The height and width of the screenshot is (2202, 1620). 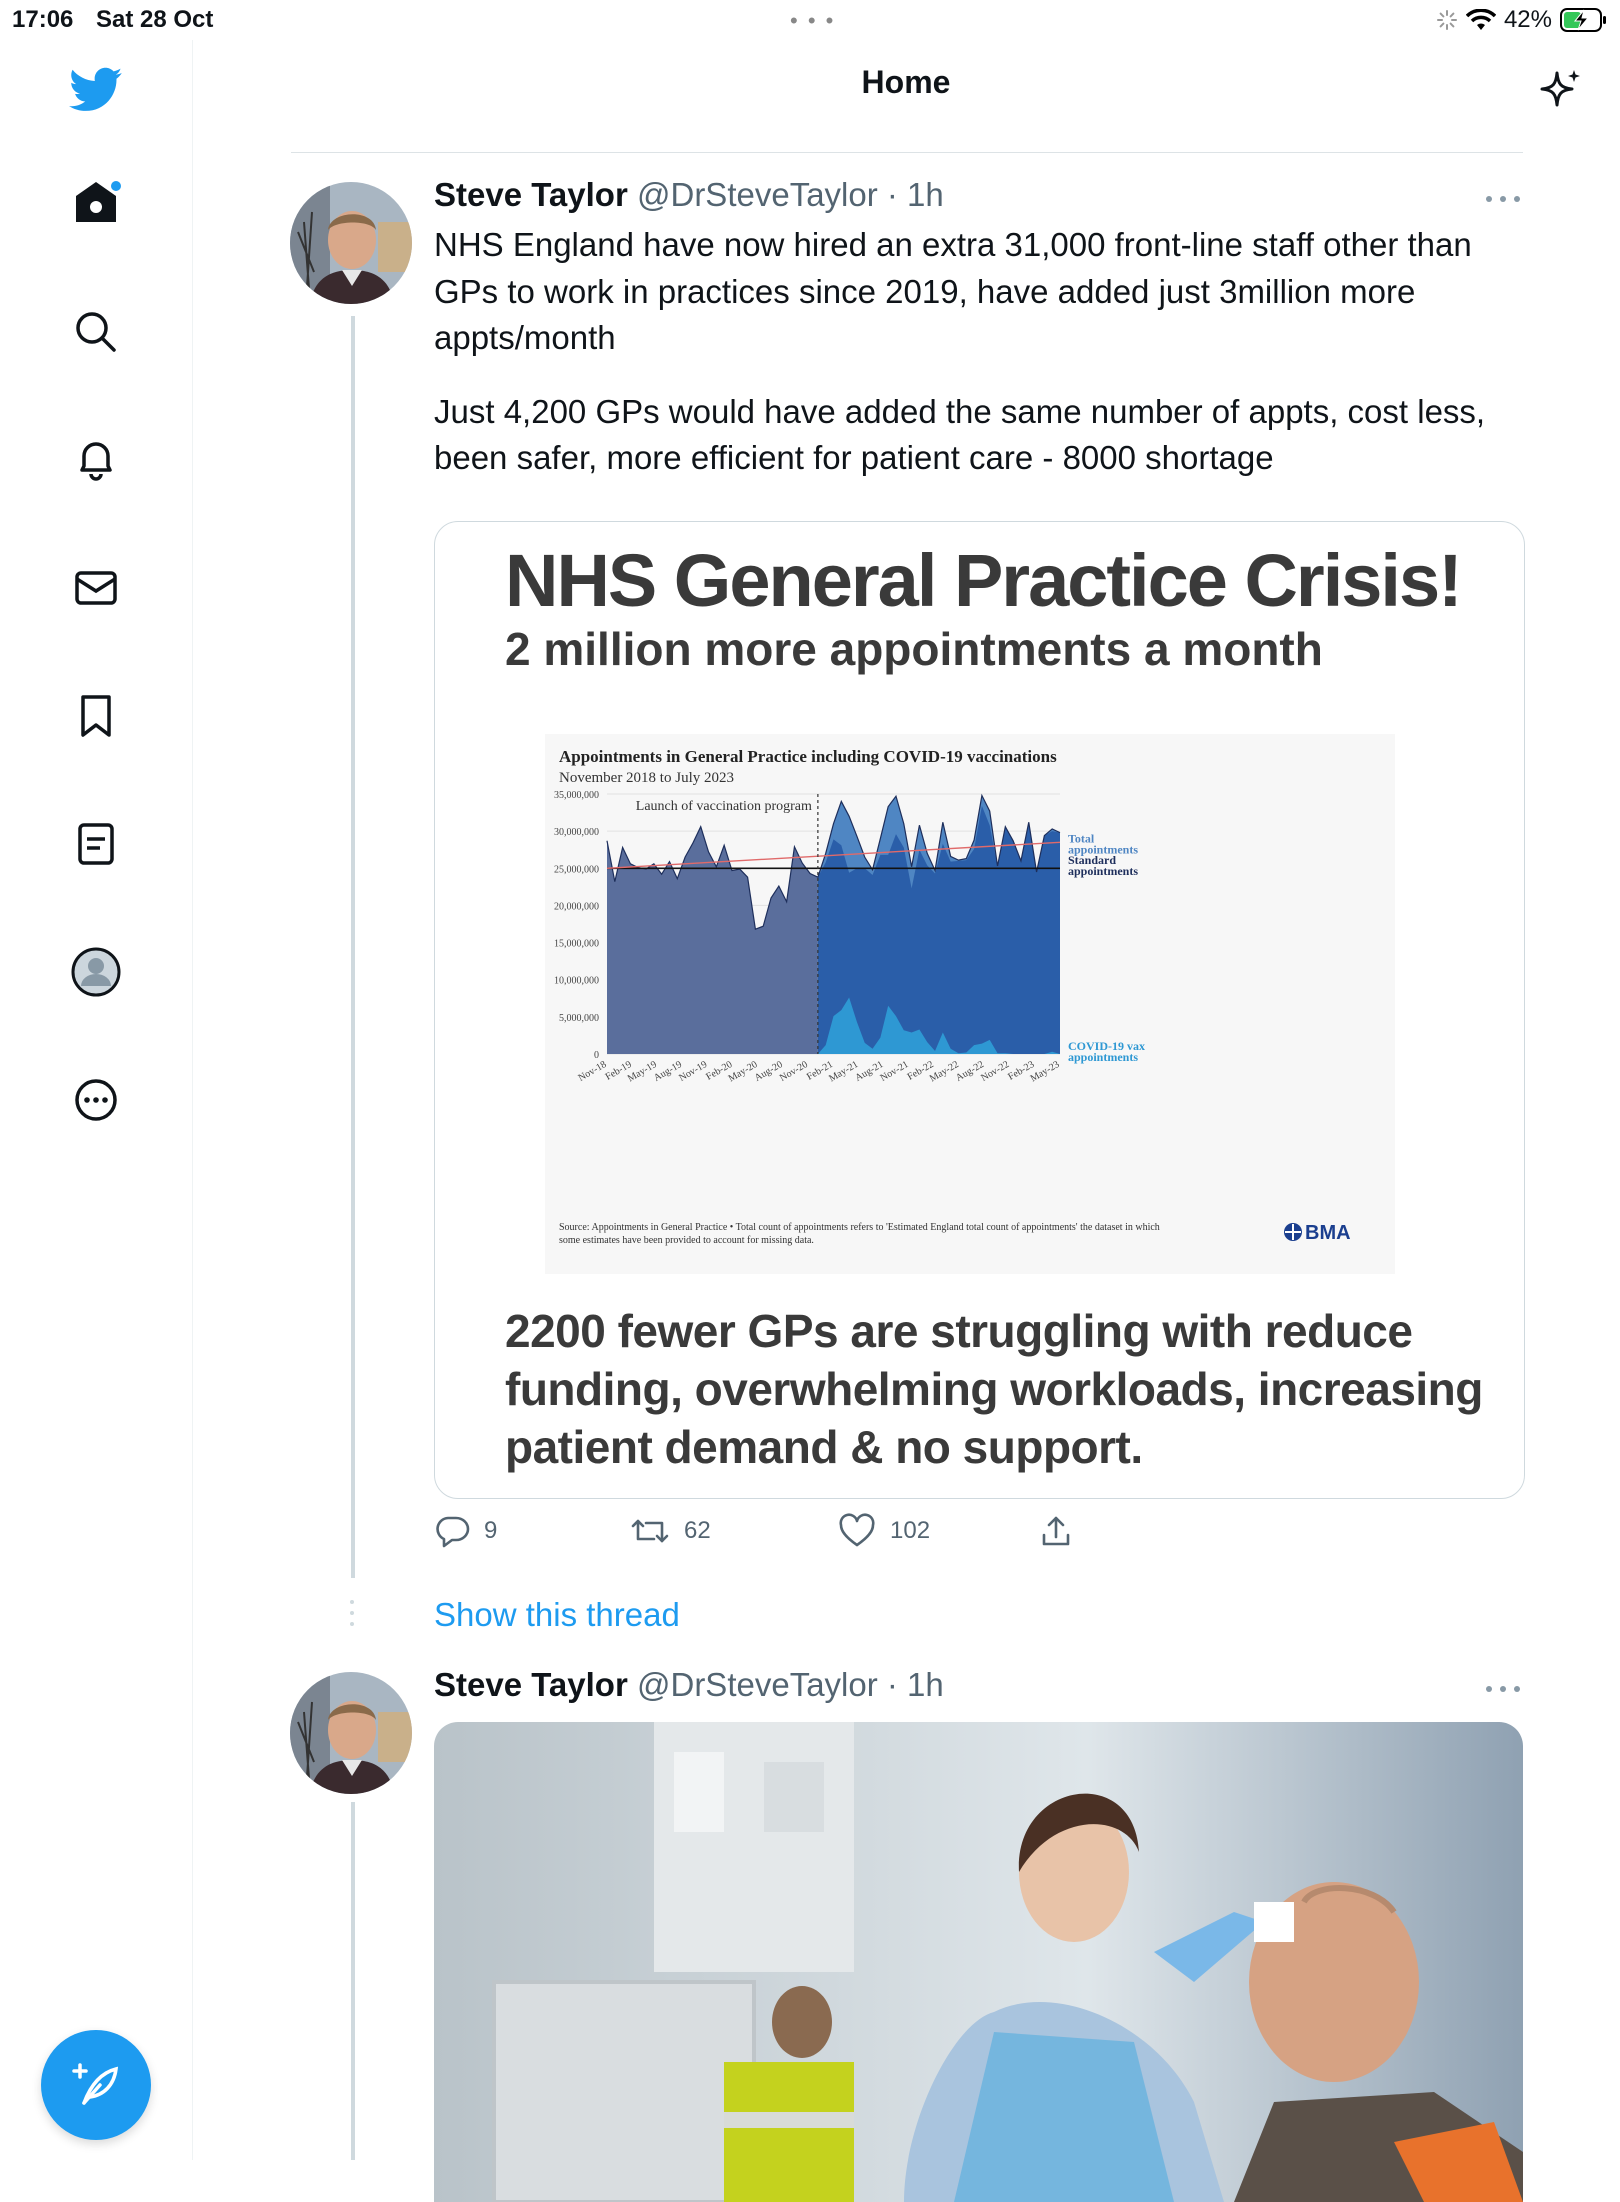 I want to click on wifi-icon, so click(x=1480, y=19).